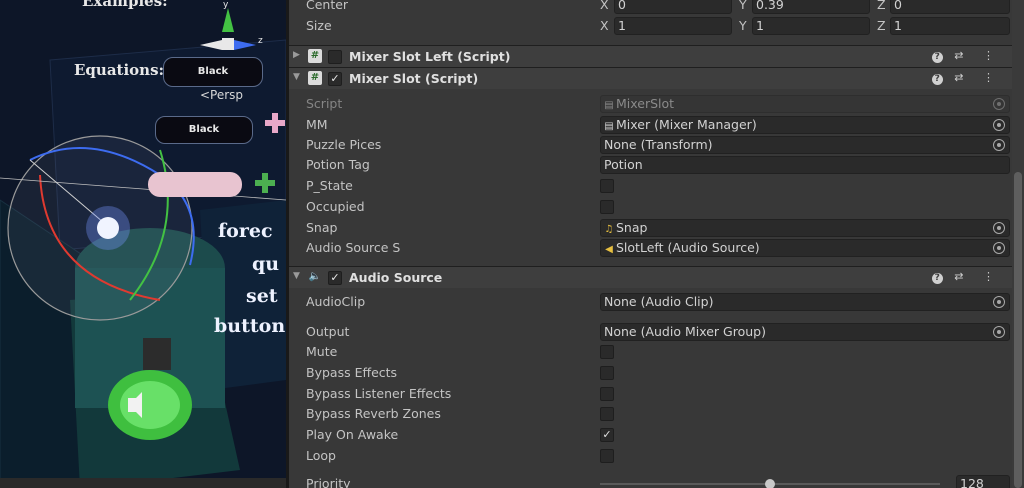 The width and height of the screenshot is (1024, 488). What do you see at coordinates (650, 207) in the screenshot?
I see `occupied-row: Occupied` at bounding box center [650, 207].